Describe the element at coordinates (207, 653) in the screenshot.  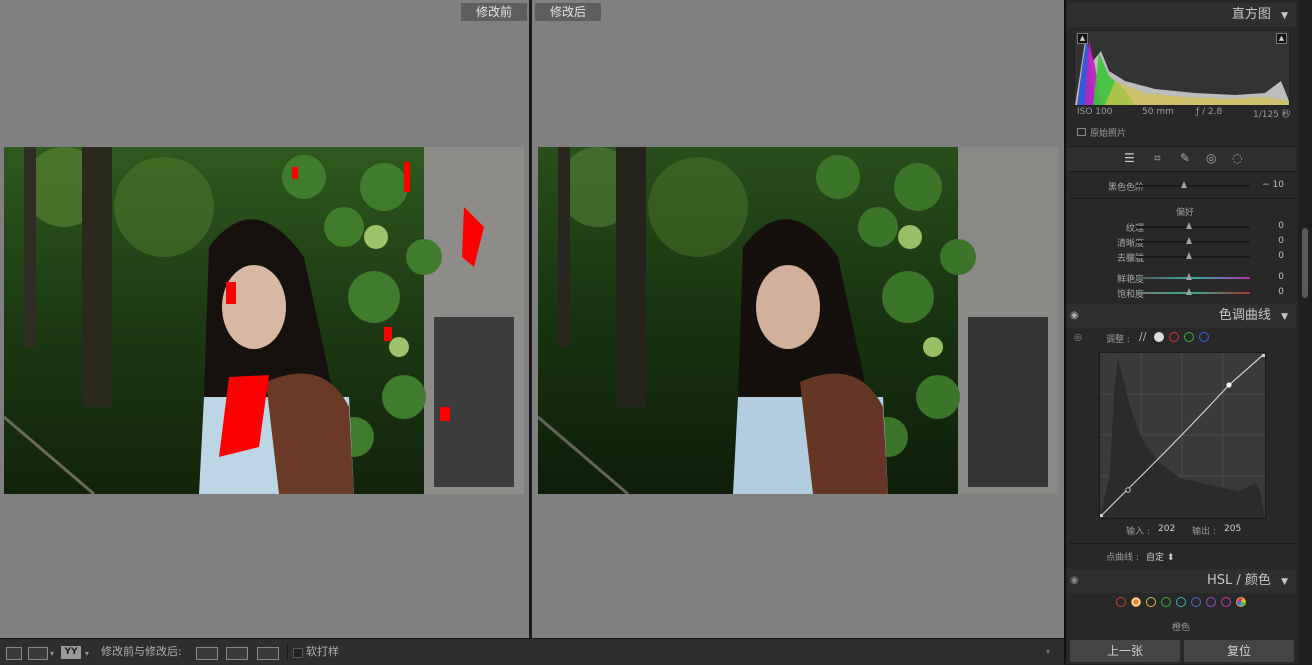
I see `copy-before-to-after-icon` at that location.